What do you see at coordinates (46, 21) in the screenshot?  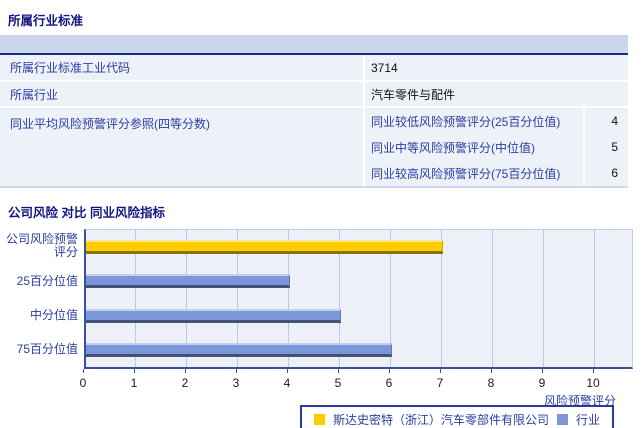 I see `section-title-industry-standard: 所属行业标准` at bounding box center [46, 21].